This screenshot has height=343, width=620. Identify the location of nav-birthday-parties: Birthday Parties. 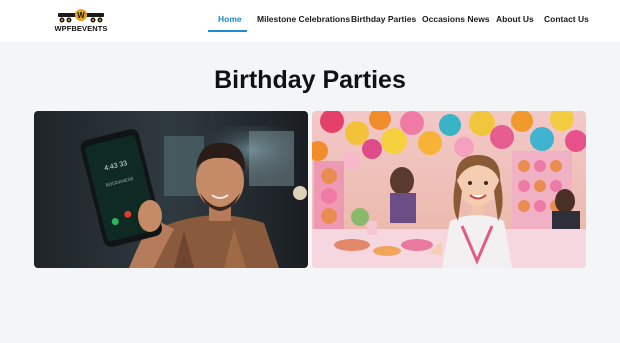
(383, 19).